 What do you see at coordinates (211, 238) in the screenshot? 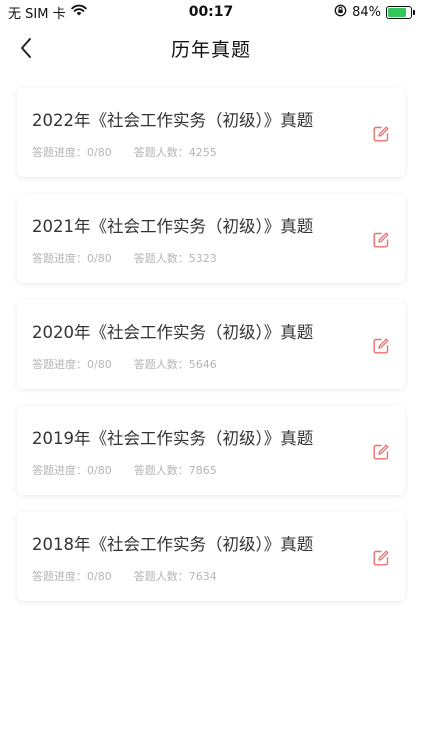
I see `exam-card: 2021年《社会工作实务（初级）》真题 答题进度：0/80 答题人数：5323` at bounding box center [211, 238].